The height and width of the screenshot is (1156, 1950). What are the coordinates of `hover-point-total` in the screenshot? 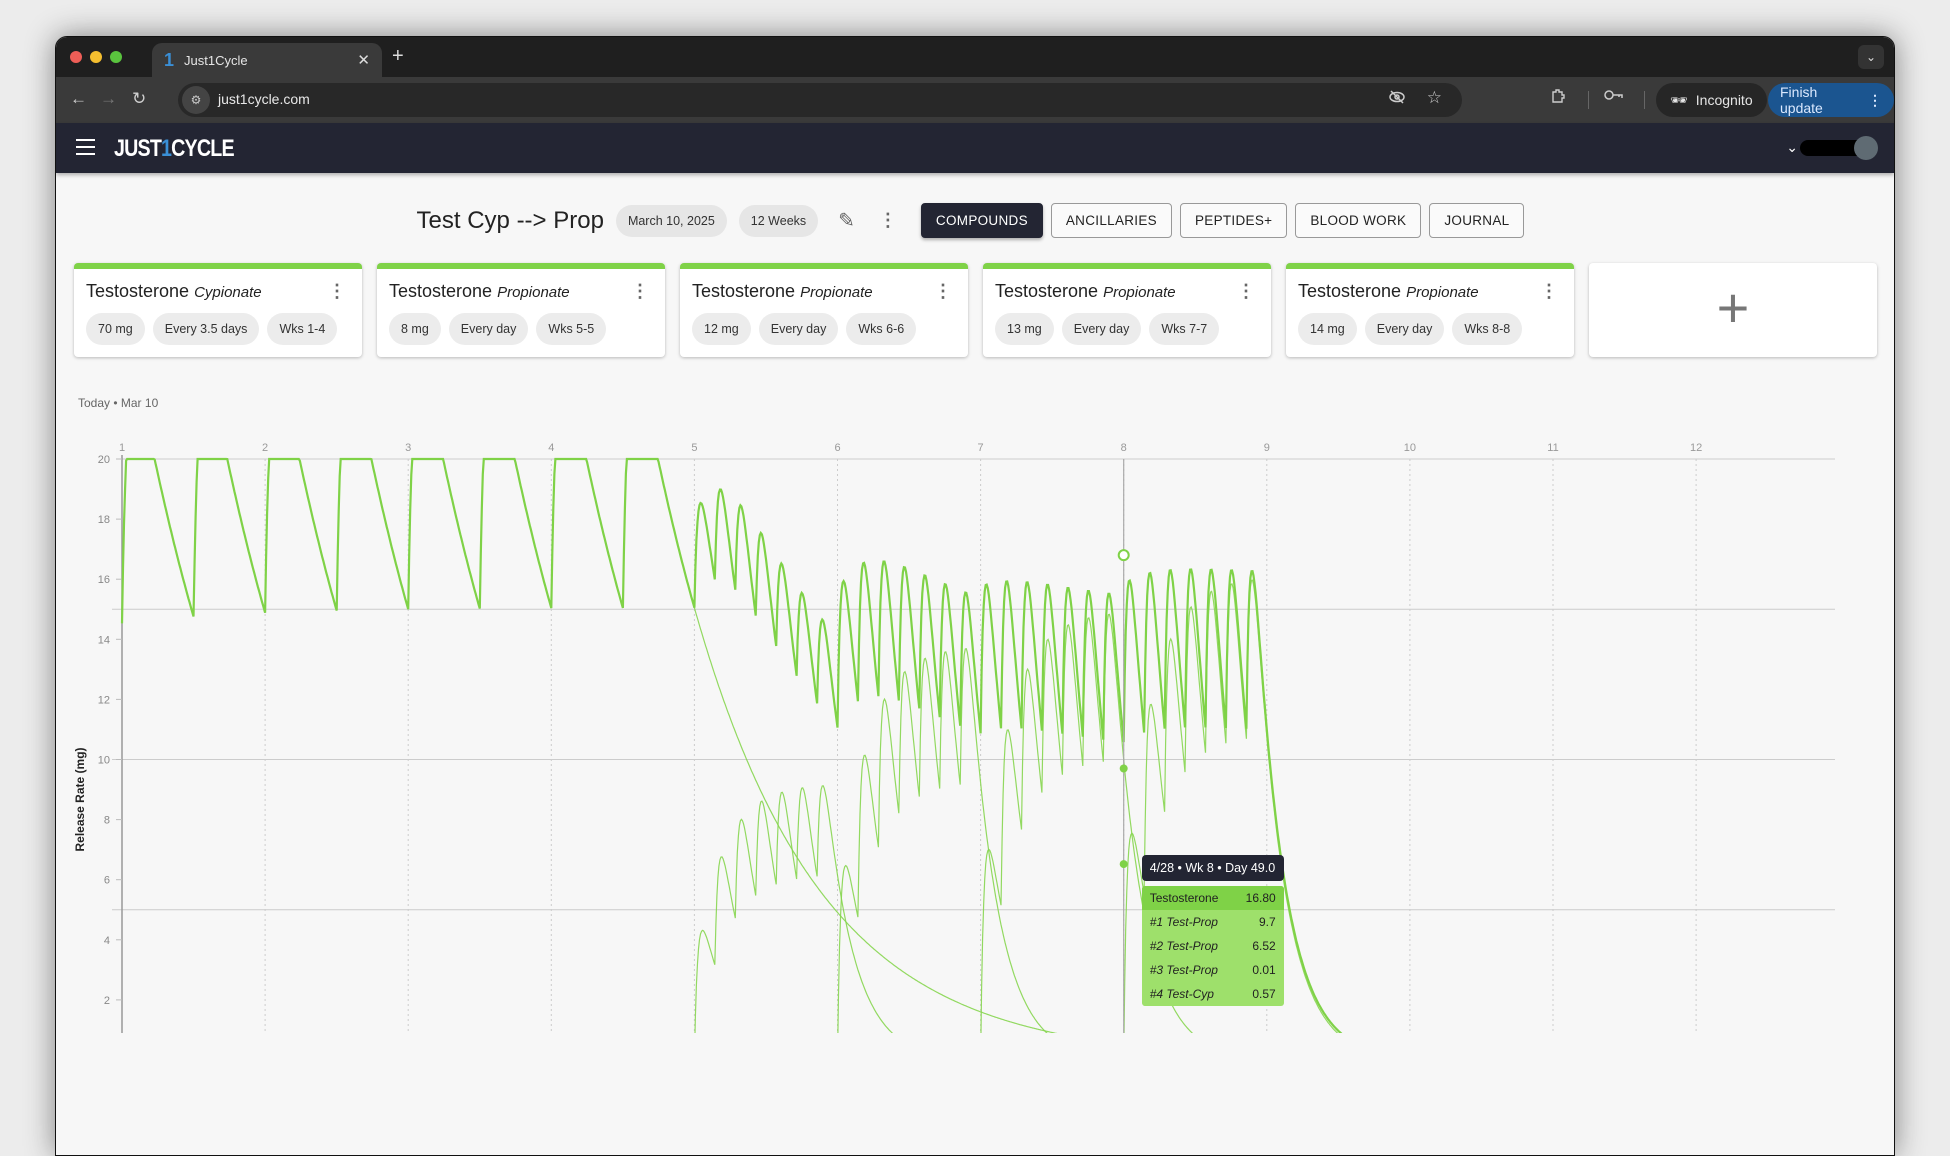 It's located at (1123, 555).